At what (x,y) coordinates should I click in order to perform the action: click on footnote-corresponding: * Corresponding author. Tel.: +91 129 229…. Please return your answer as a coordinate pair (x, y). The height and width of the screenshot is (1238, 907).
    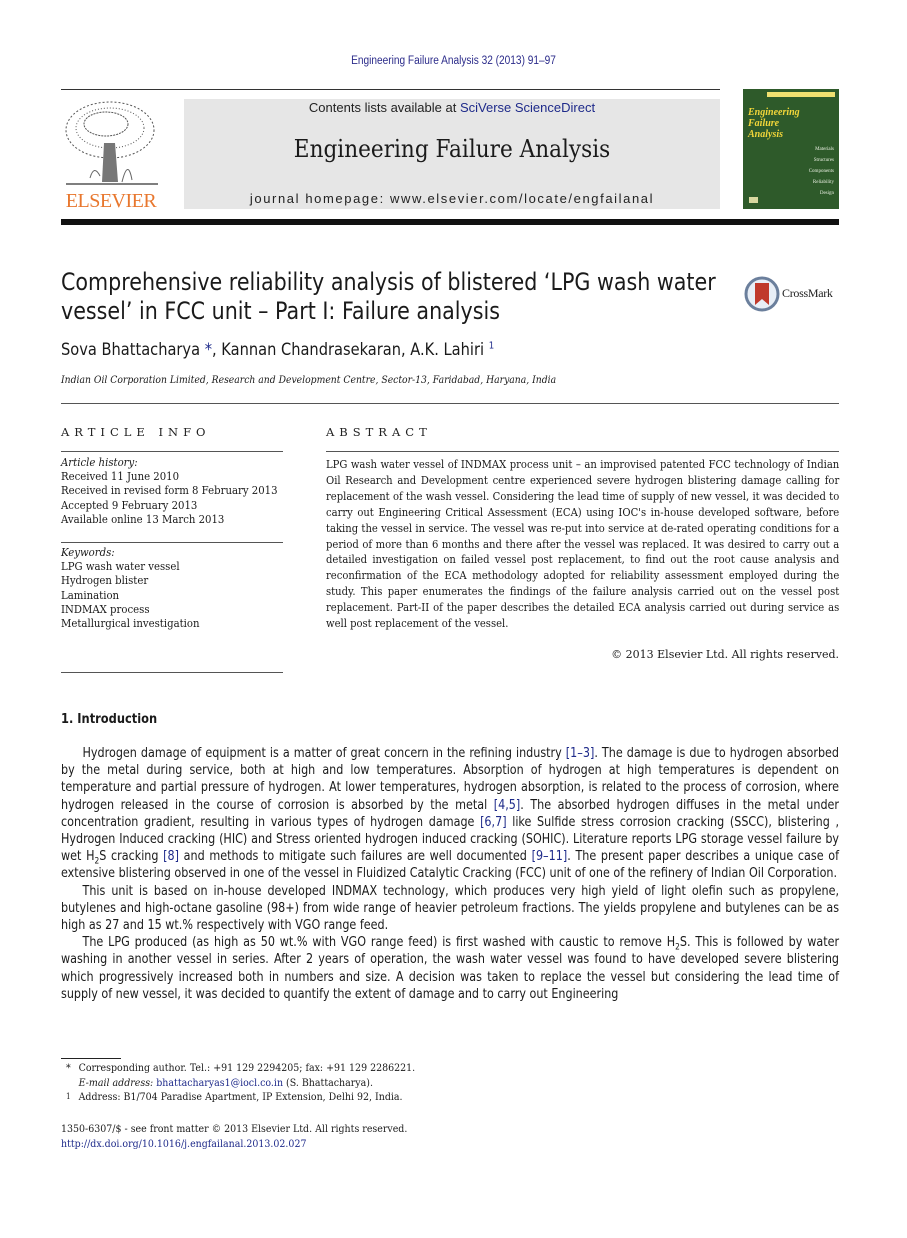
    Looking at the image, I should click on (240, 1068).